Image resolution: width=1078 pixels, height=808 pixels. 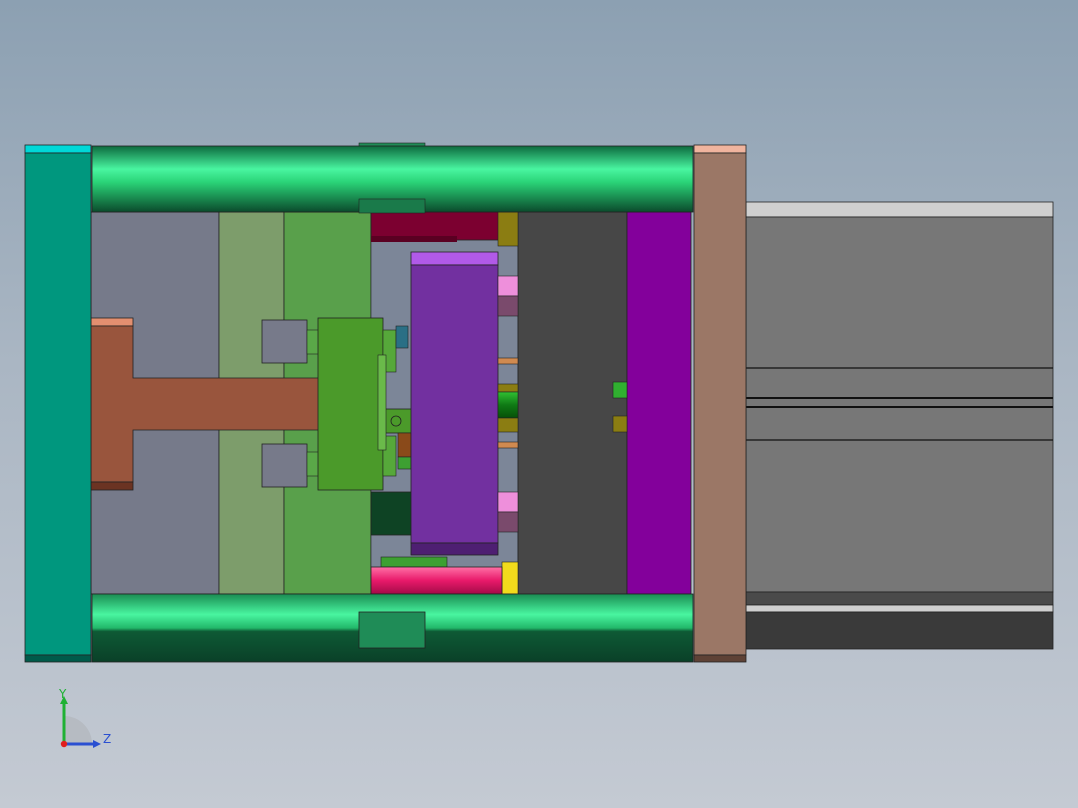 What do you see at coordinates (454, 549) in the screenshot?
I see `cavity-bottom` at bounding box center [454, 549].